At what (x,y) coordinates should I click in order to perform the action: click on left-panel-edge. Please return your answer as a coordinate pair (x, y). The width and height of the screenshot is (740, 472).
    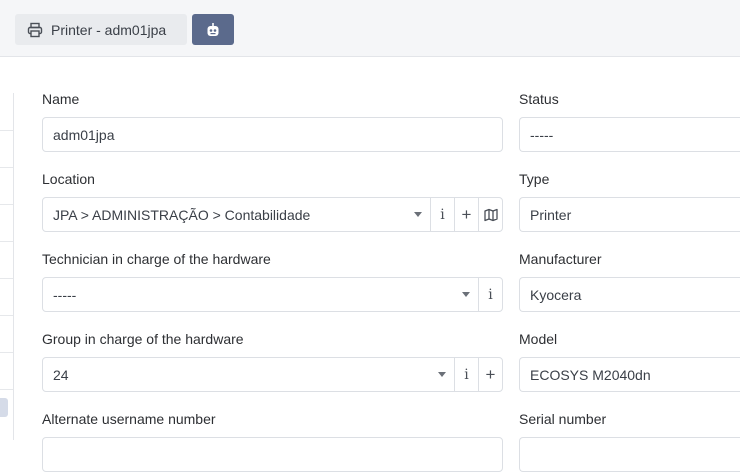
    Looking at the image, I should click on (7, 266).